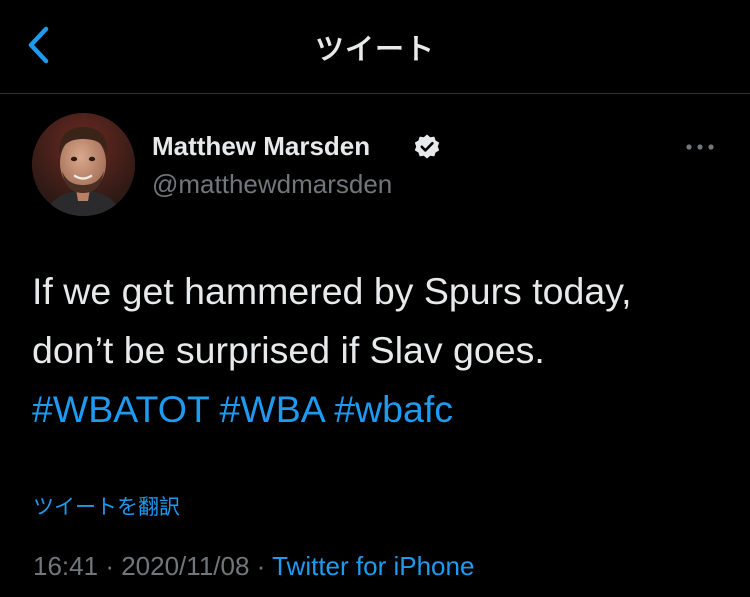  I want to click on tweet-source-link: Twitter for iPhone, so click(373, 566).